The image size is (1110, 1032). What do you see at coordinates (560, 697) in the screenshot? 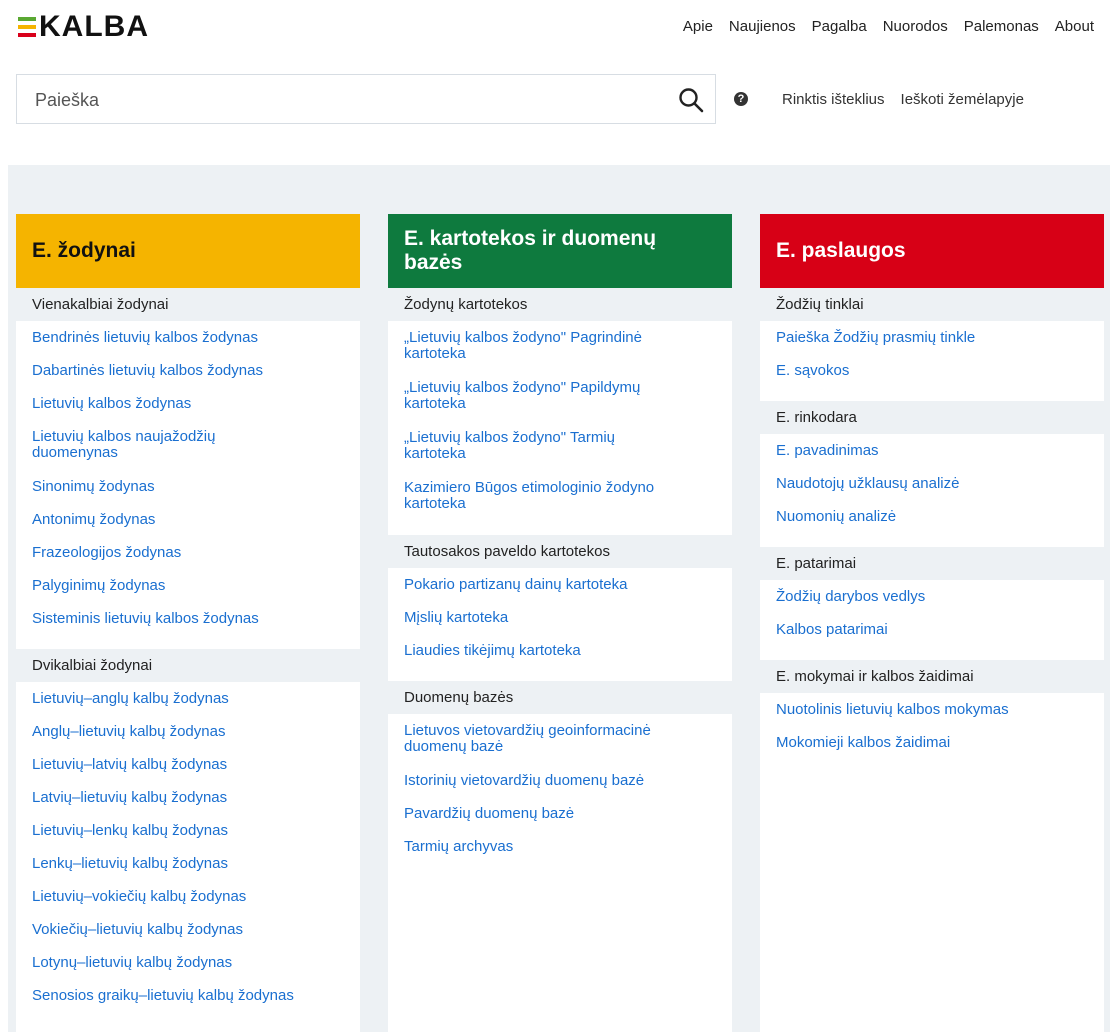
I see `section-title: Duomenų bazės` at bounding box center [560, 697].